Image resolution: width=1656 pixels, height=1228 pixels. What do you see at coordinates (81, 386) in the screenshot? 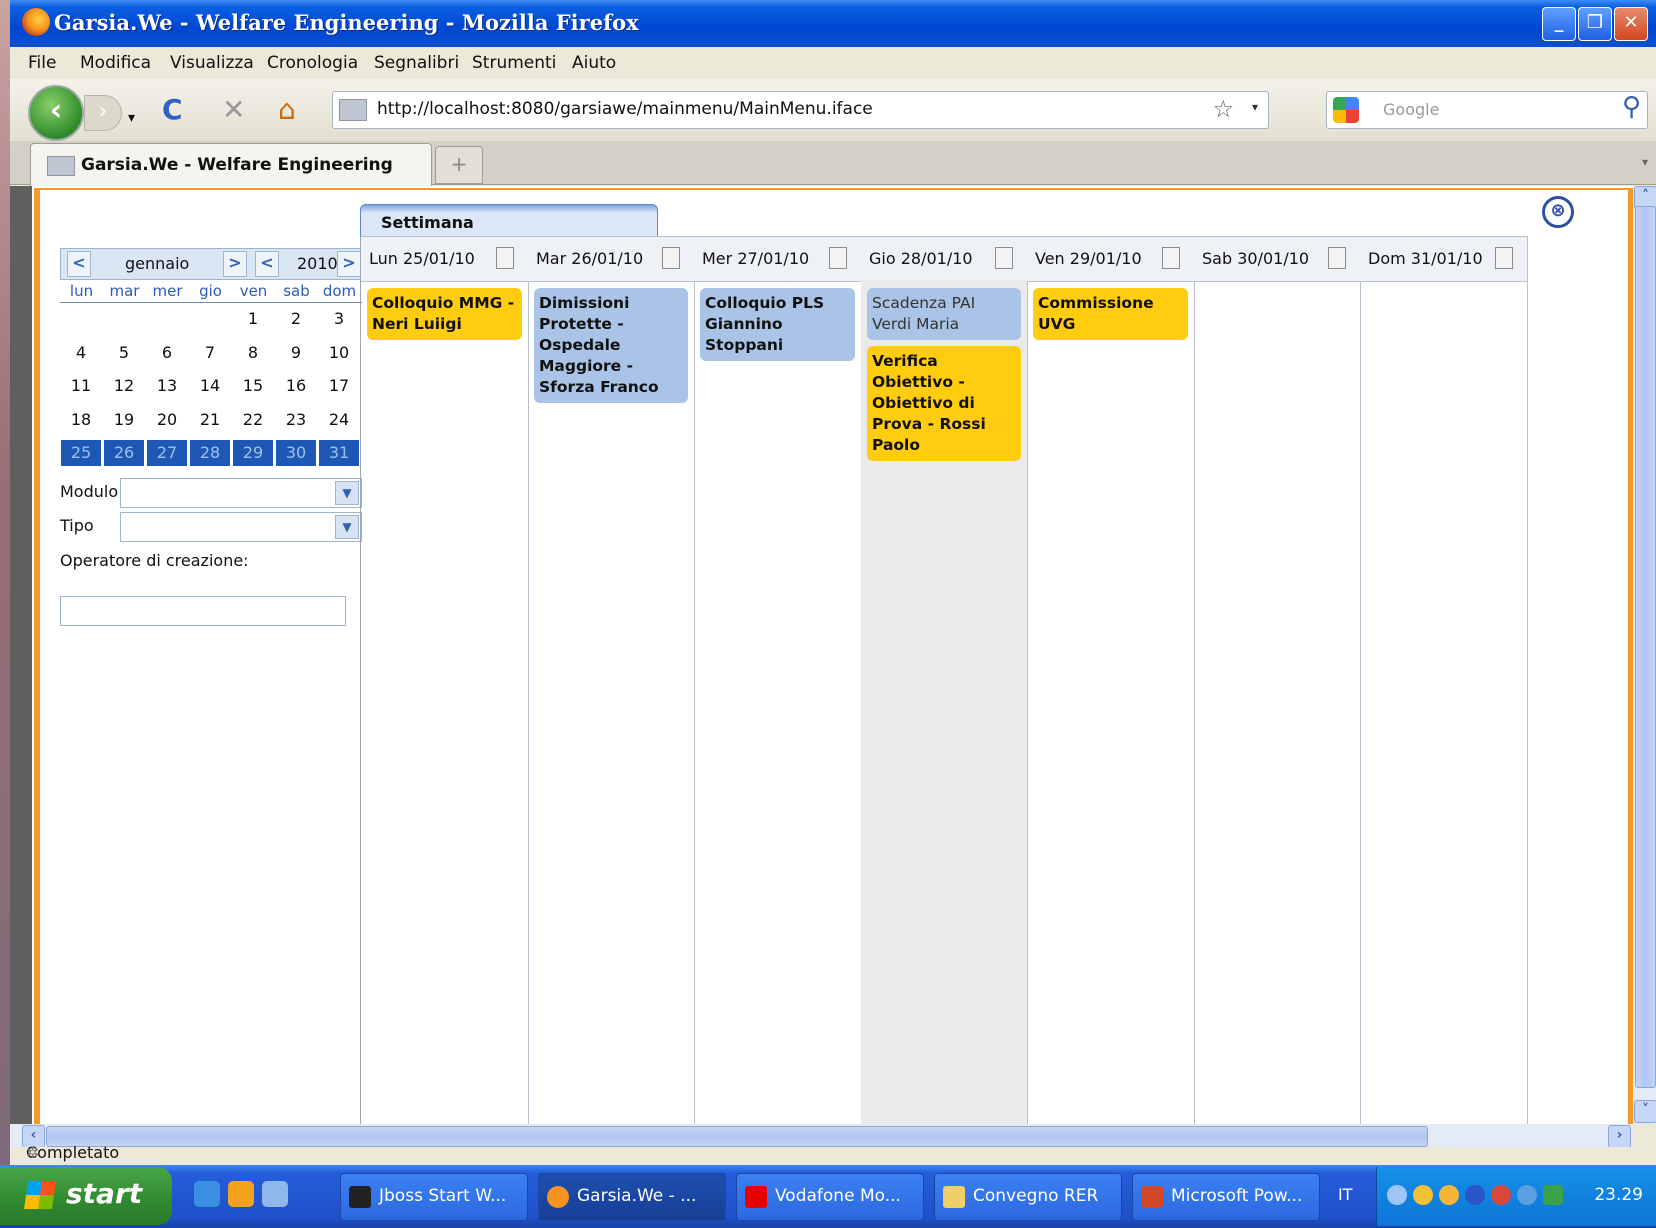
I see `calendar-day: 11` at bounding box center [81, 386].